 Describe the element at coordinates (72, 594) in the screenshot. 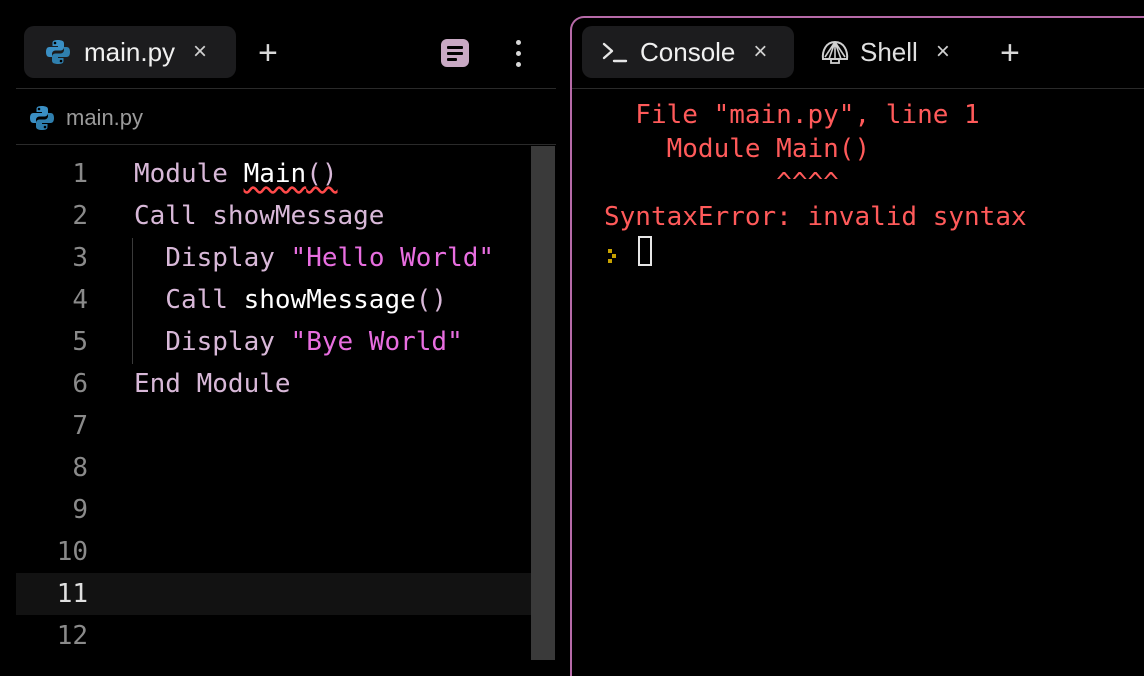

I see `line-number: 11` at that location.